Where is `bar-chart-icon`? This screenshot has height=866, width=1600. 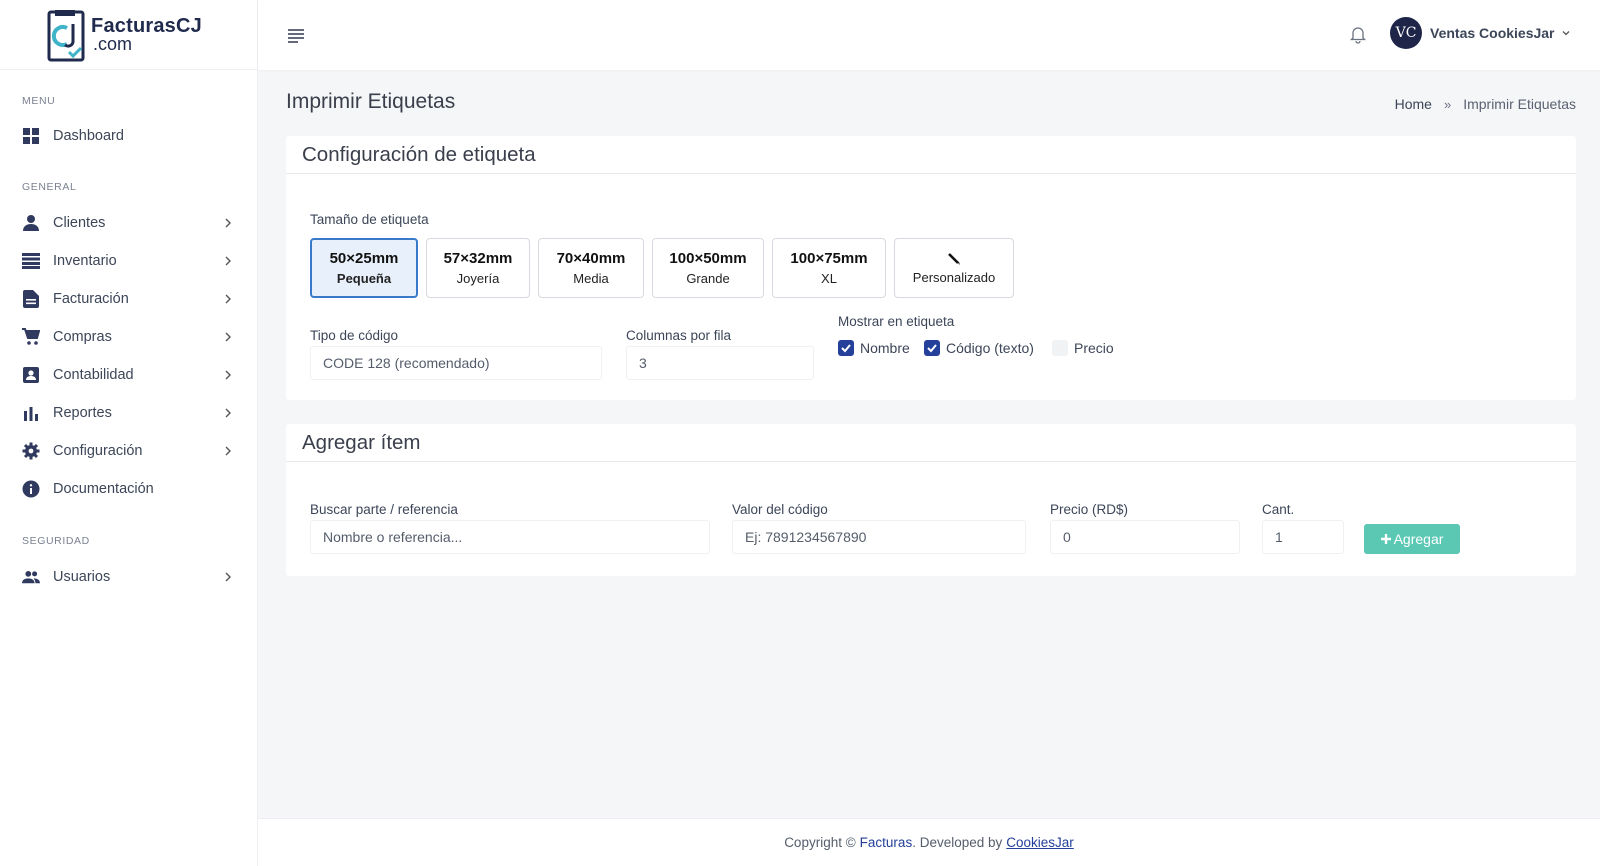 bar-chart-icon is located at coordinates (31, 413).